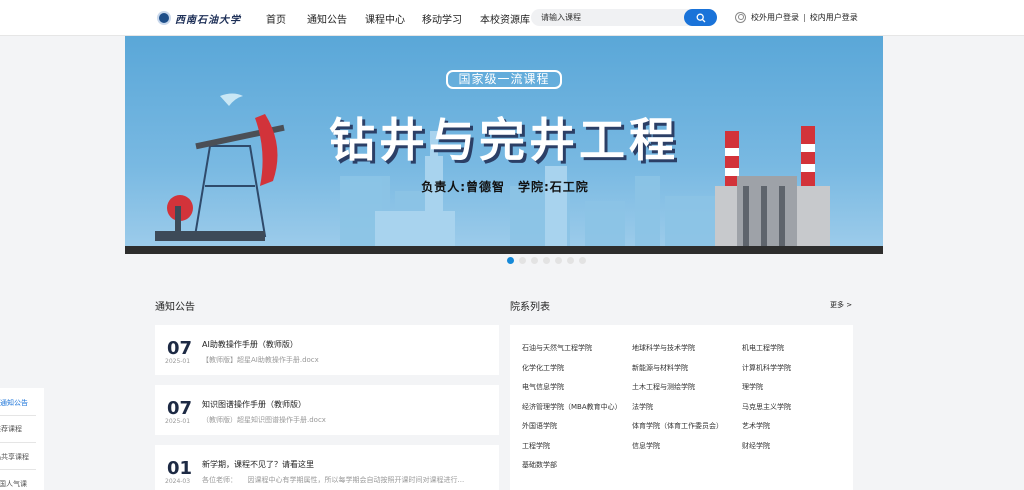 The width and height of the screenshot is (1024, 490). I want to click on departments-section-title: 院系列表, so click(530, 307).